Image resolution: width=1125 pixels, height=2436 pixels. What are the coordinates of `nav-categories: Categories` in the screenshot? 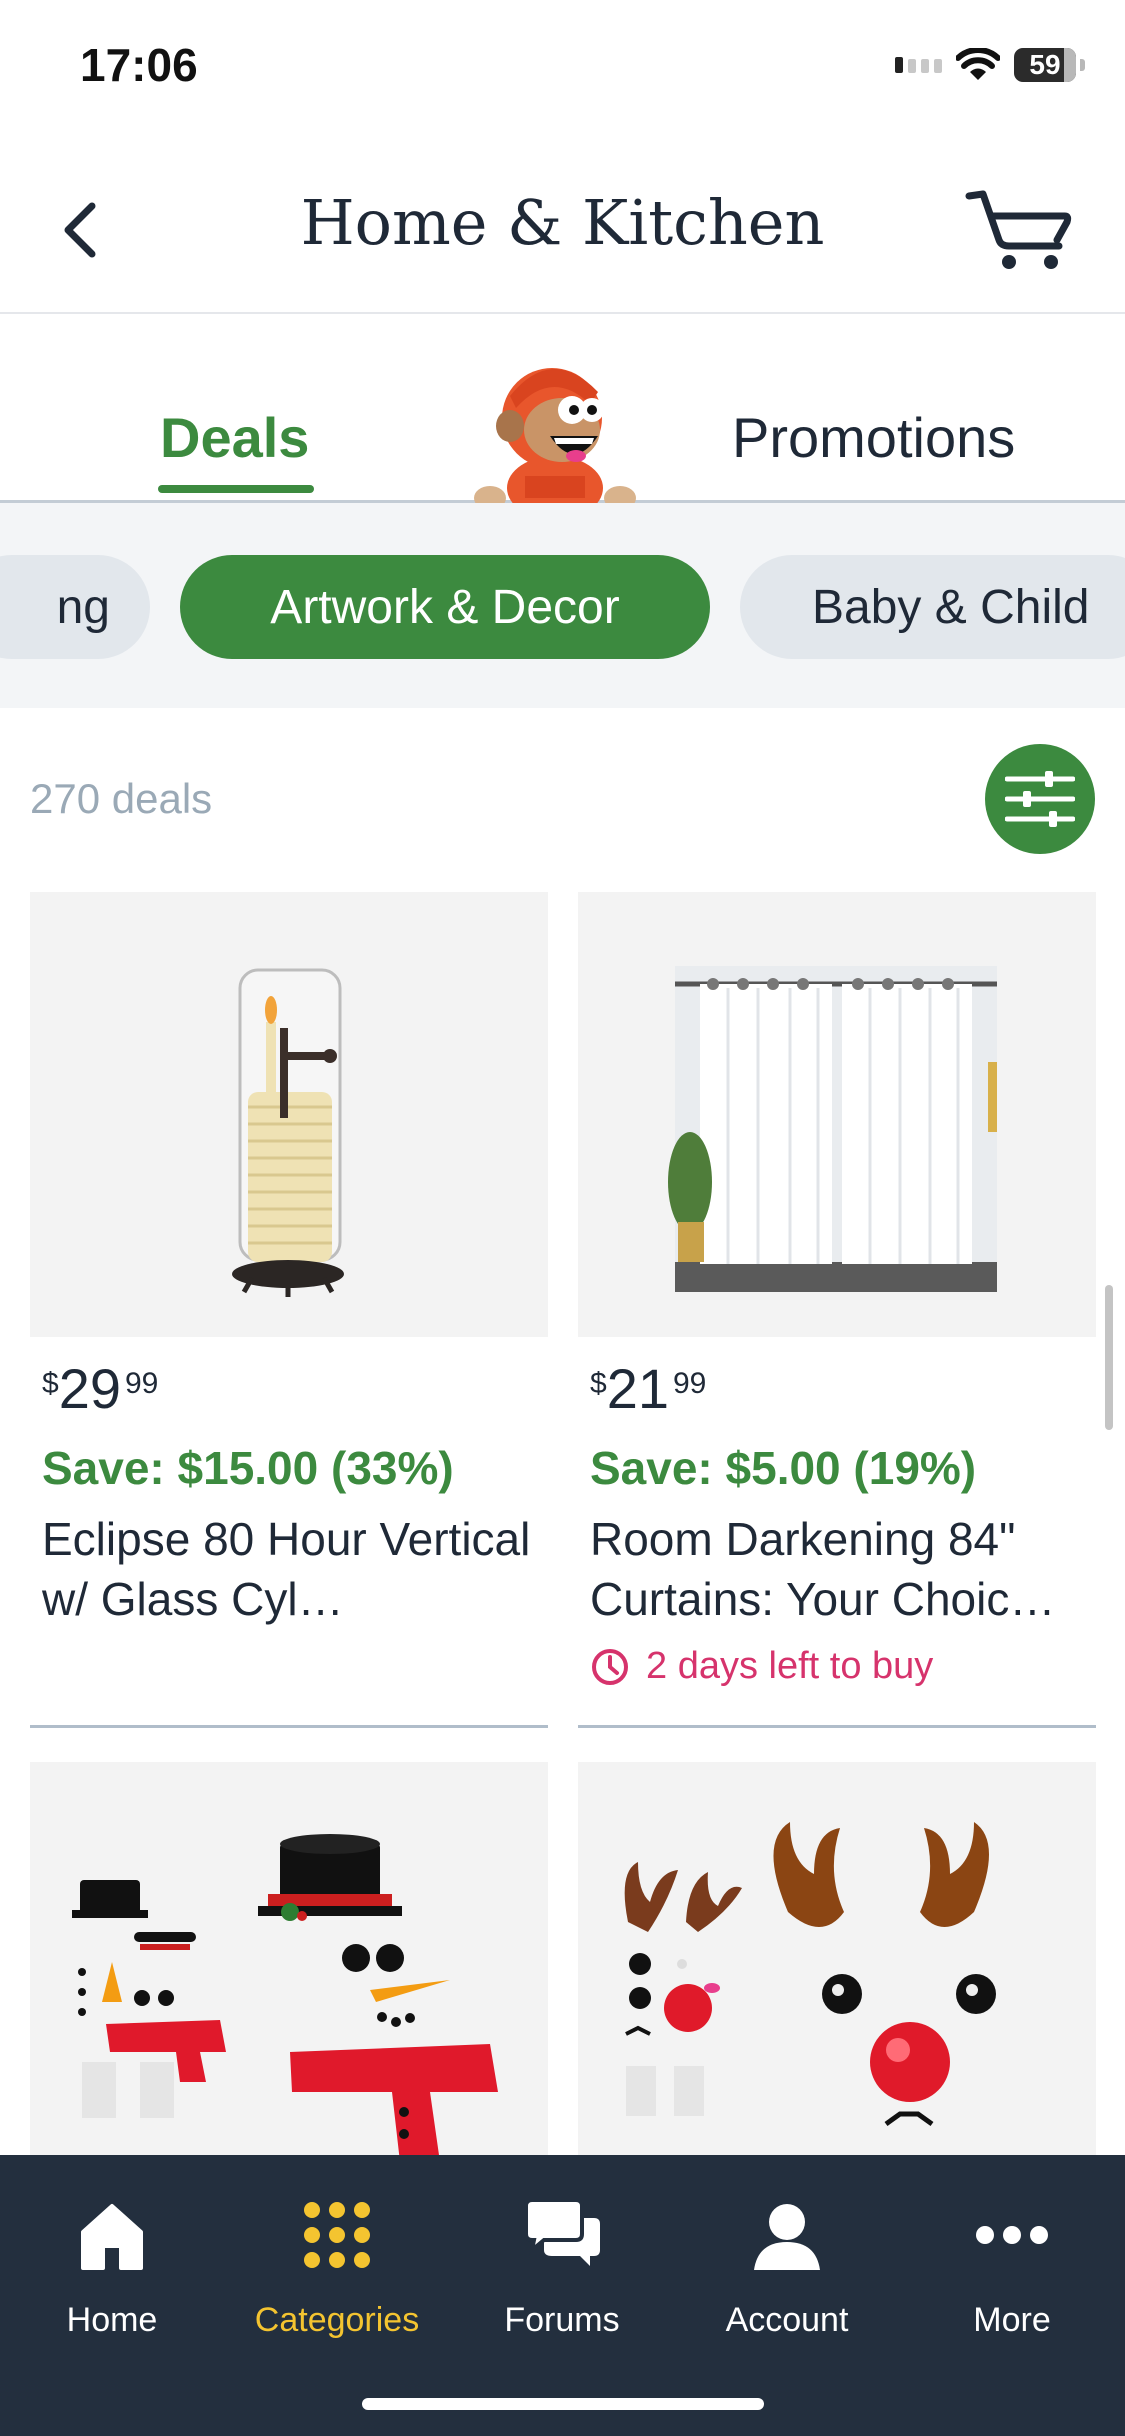 It's located at (337, 2267).